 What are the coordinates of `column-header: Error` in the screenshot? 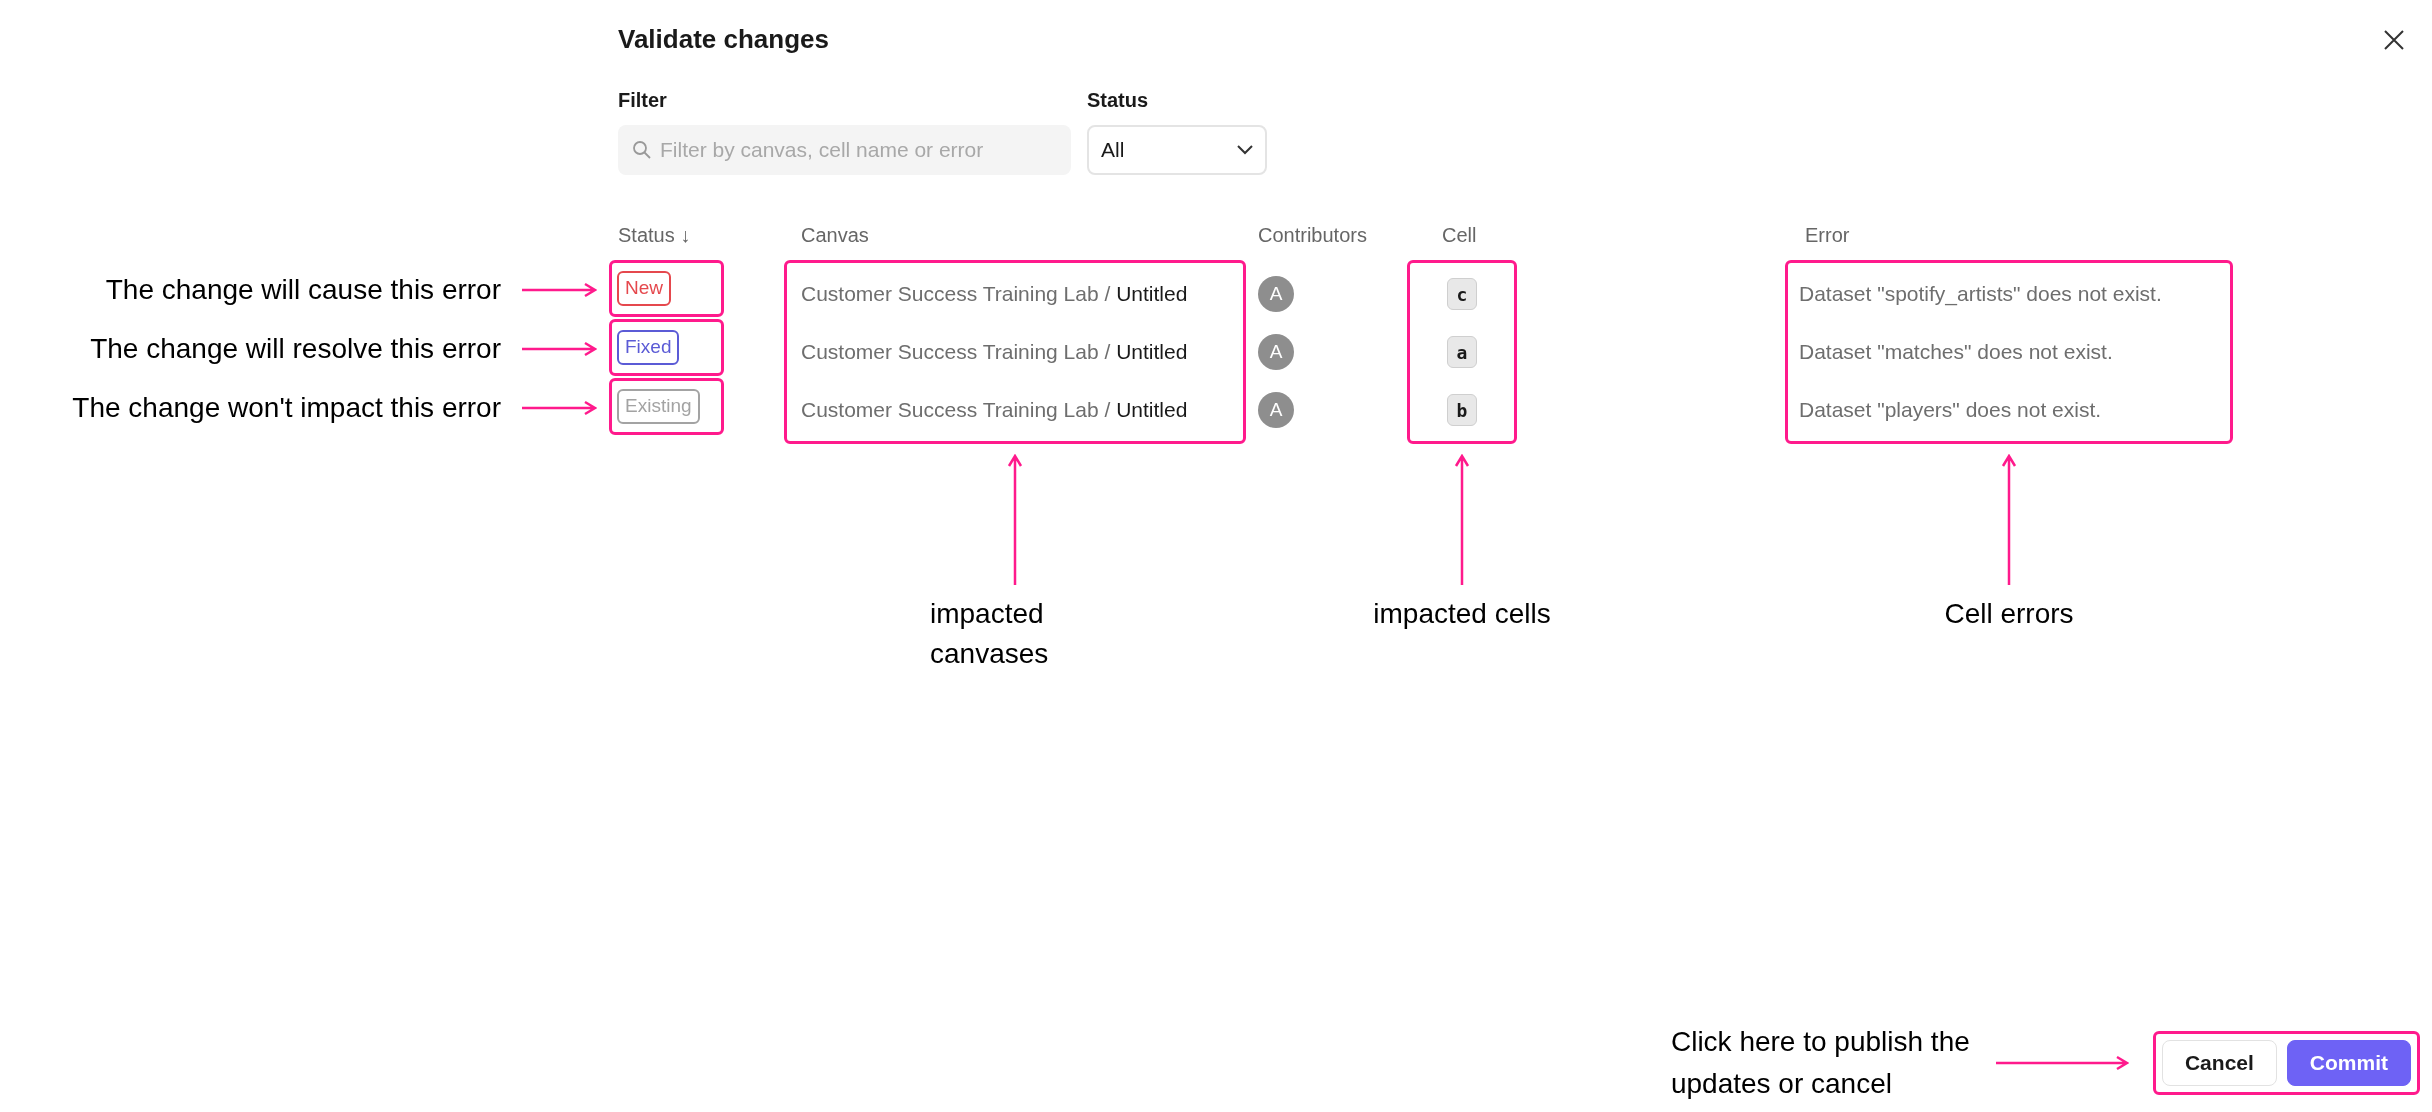 It's located at (1827, 235).